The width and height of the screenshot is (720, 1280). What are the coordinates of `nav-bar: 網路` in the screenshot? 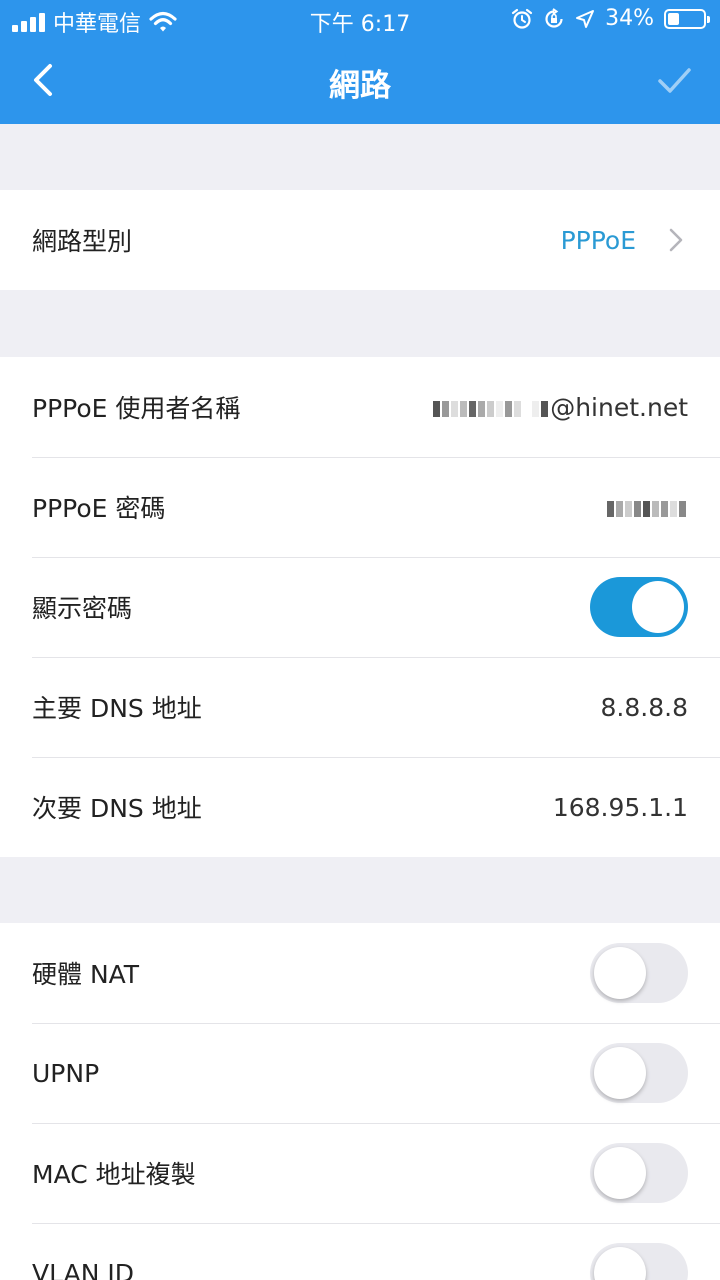 It's located at (360, 81).